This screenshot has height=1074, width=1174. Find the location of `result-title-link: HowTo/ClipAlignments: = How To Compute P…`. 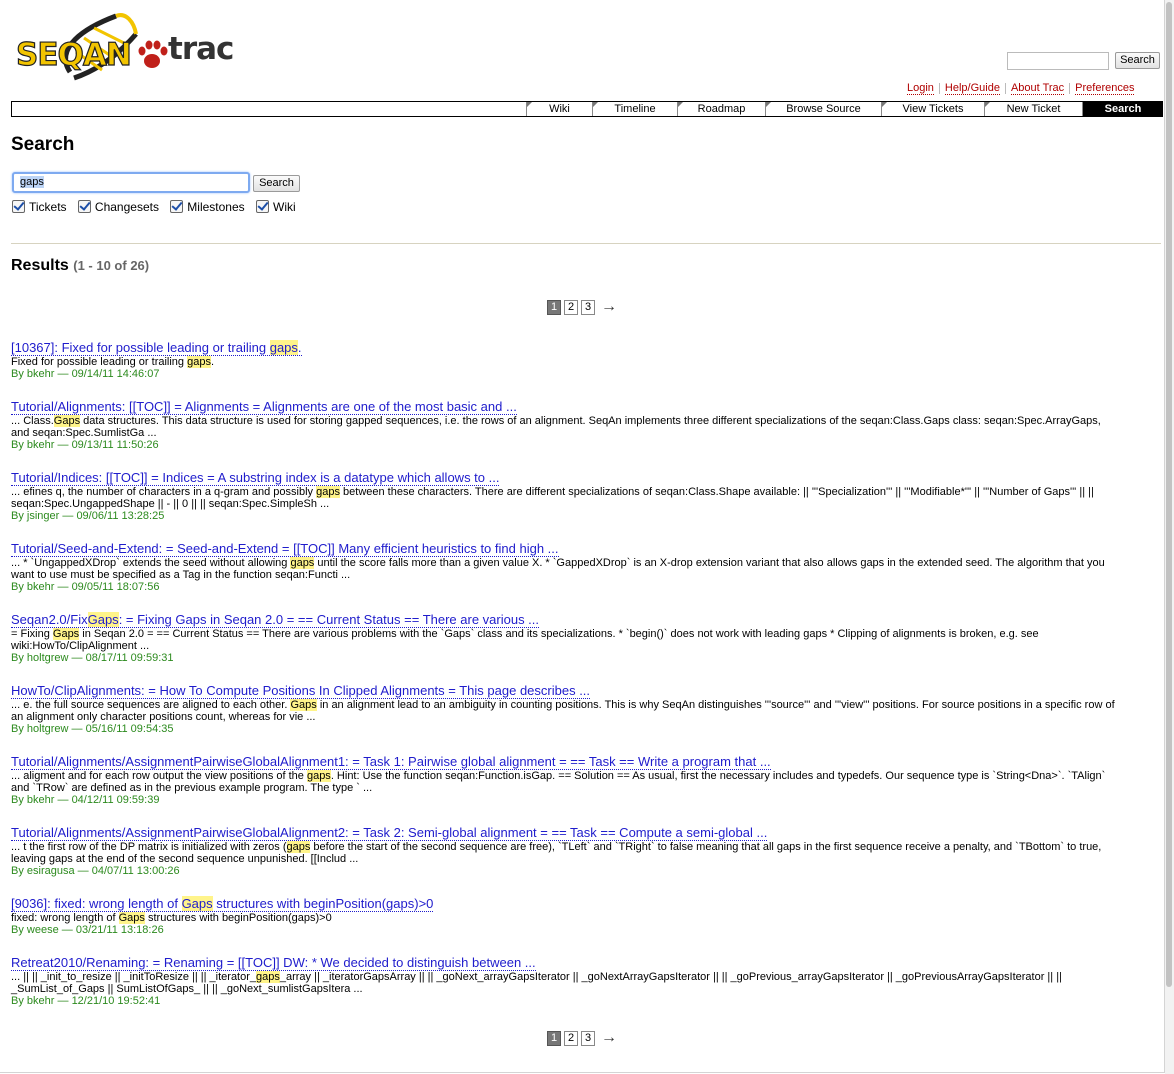

result-title-link: HowTo/ClipAlignments: = How To Compute P… is located at coordinates (576, 691).